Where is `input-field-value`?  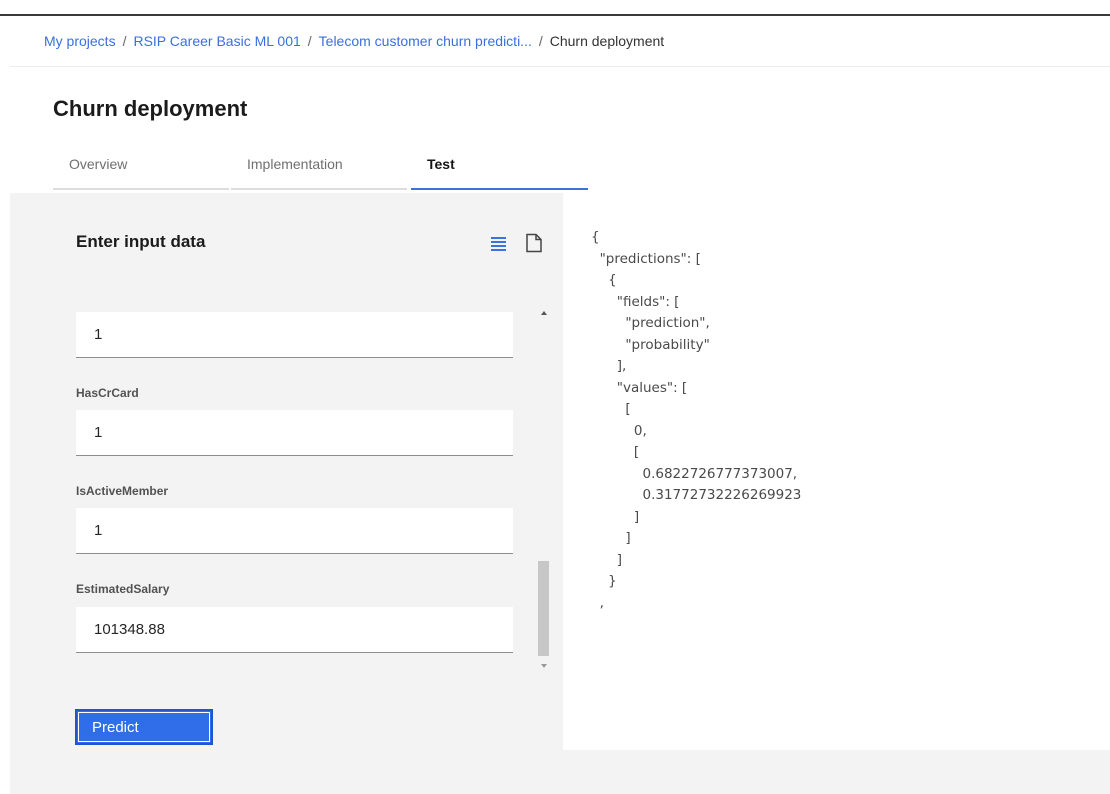 input-field-value is located at coordinates (294, 335).